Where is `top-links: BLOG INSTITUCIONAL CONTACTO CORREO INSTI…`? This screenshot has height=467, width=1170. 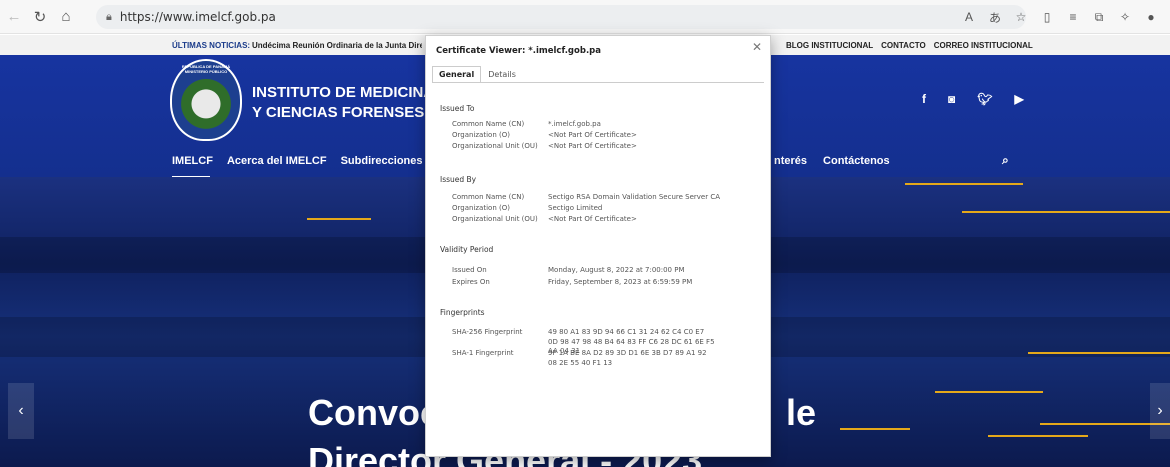 top-links: BLOG INSTITUCIONAL CONTACTO CORREO INSTI… is located at coordinates (909, 45).